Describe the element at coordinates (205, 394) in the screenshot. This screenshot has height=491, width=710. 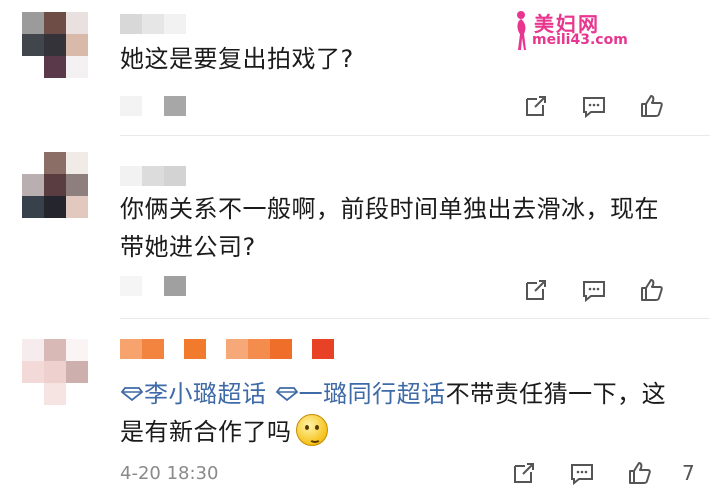
I see `supertopic-label: 李小璐超话` at that location.